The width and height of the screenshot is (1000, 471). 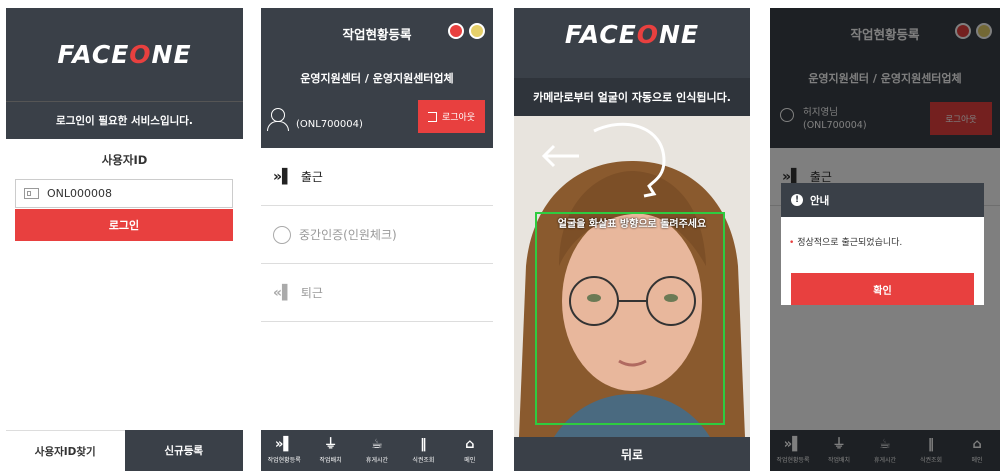 I want to click on user-icon-body, so click(x=278, y=126).